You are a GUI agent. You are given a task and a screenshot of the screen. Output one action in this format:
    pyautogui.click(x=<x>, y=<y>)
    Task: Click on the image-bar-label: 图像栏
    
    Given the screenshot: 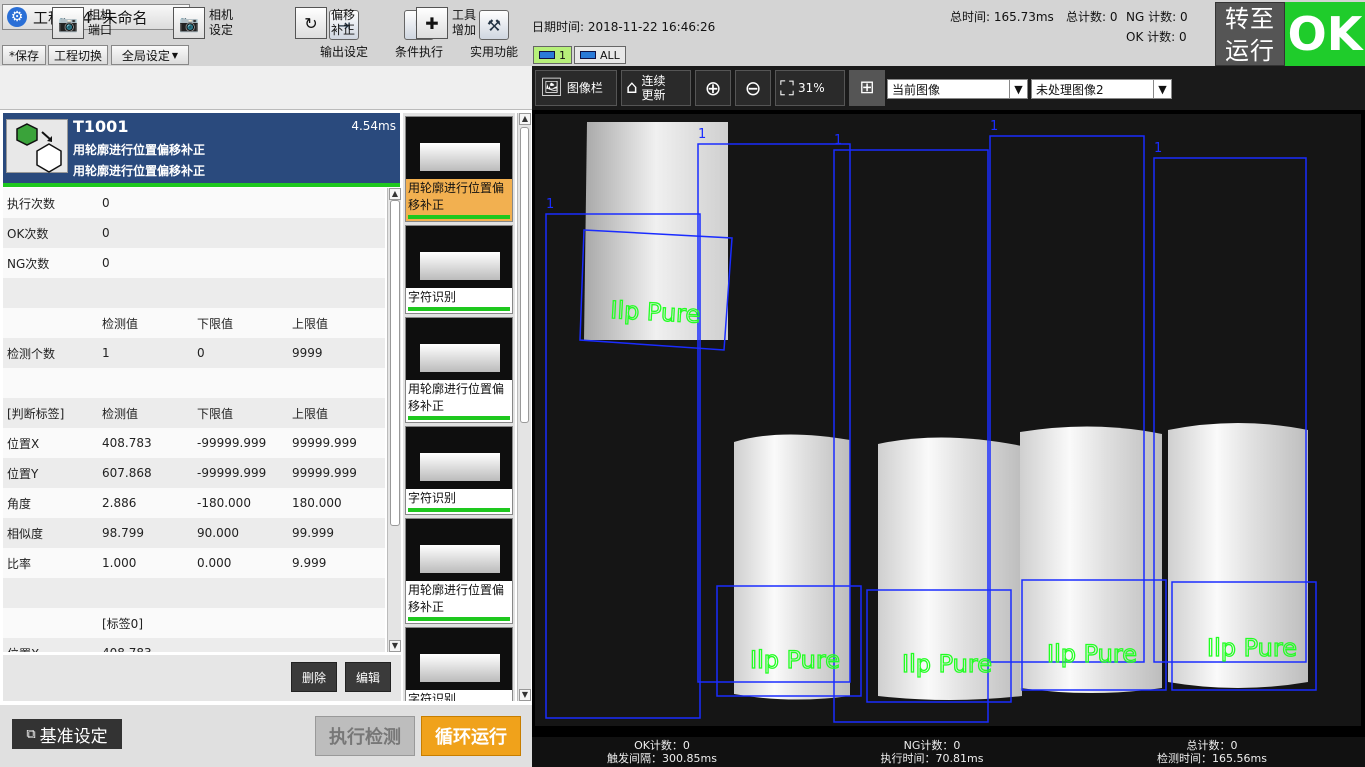 What is the action you would take?
    pyautogui.click(x=584, y=88)
    